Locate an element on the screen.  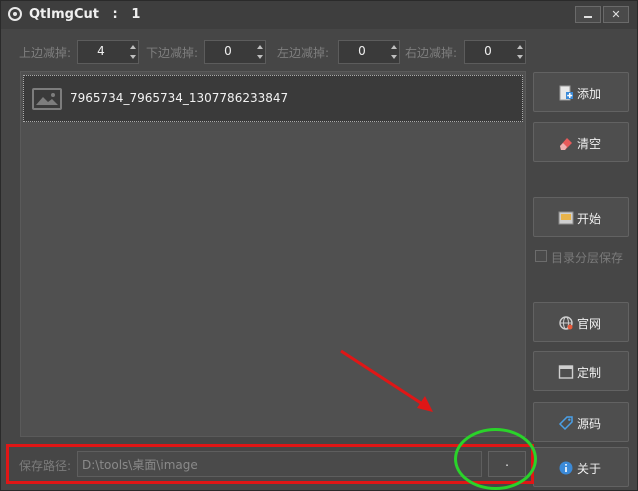
bottom-margin-label: 下边减掉: is located at coordinates (172, 53).